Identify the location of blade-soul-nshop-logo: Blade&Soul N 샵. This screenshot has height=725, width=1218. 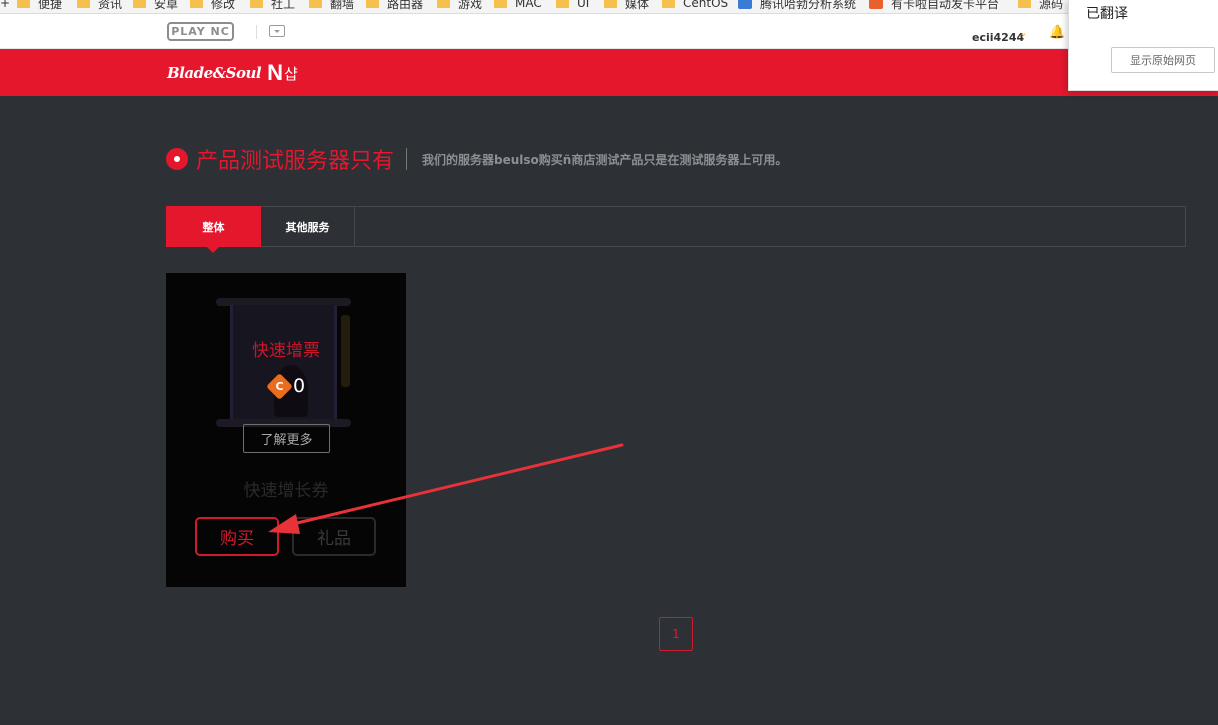
(232, 73).